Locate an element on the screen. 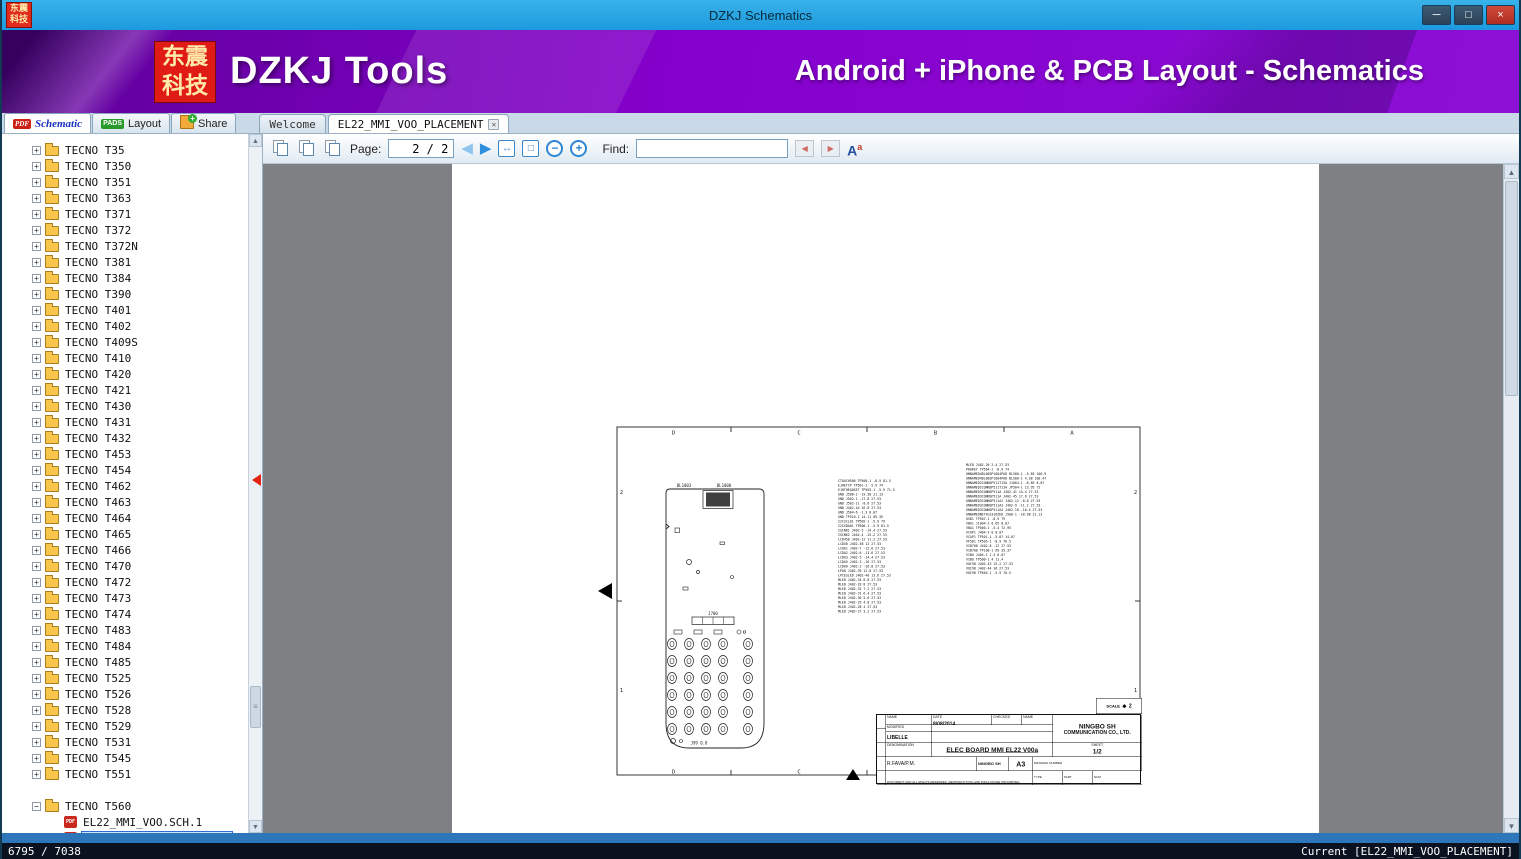 The width and height of the screenshot is (1521, 859). match-case-icon: Aa is located at coordinates (854, 149).